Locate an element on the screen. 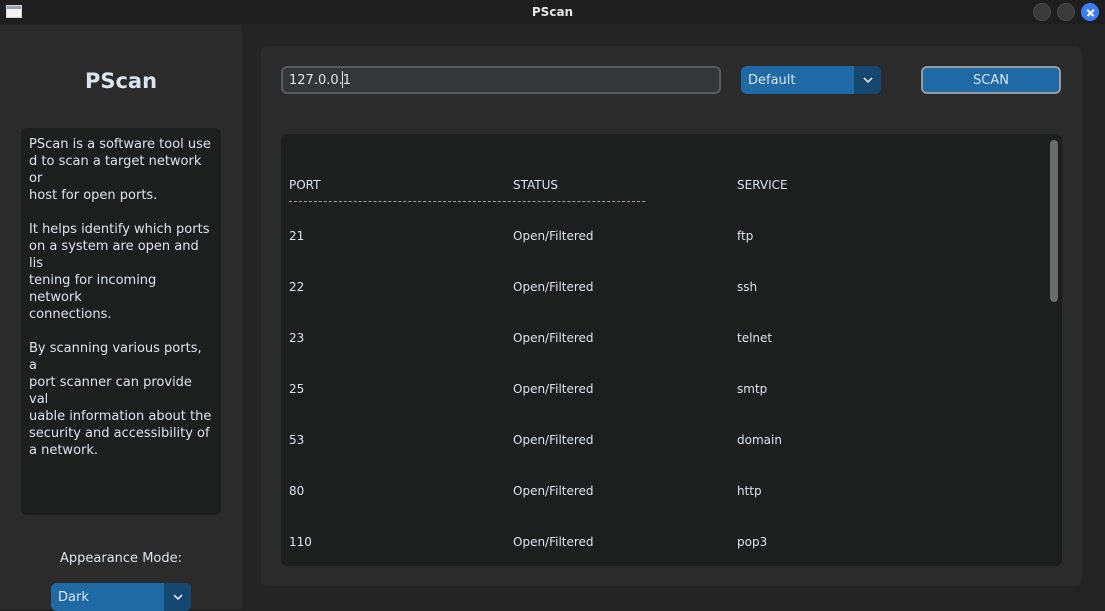 This screenshot has height=611, width=1105. port-cell: 80 is located at coordinates (297, 491).